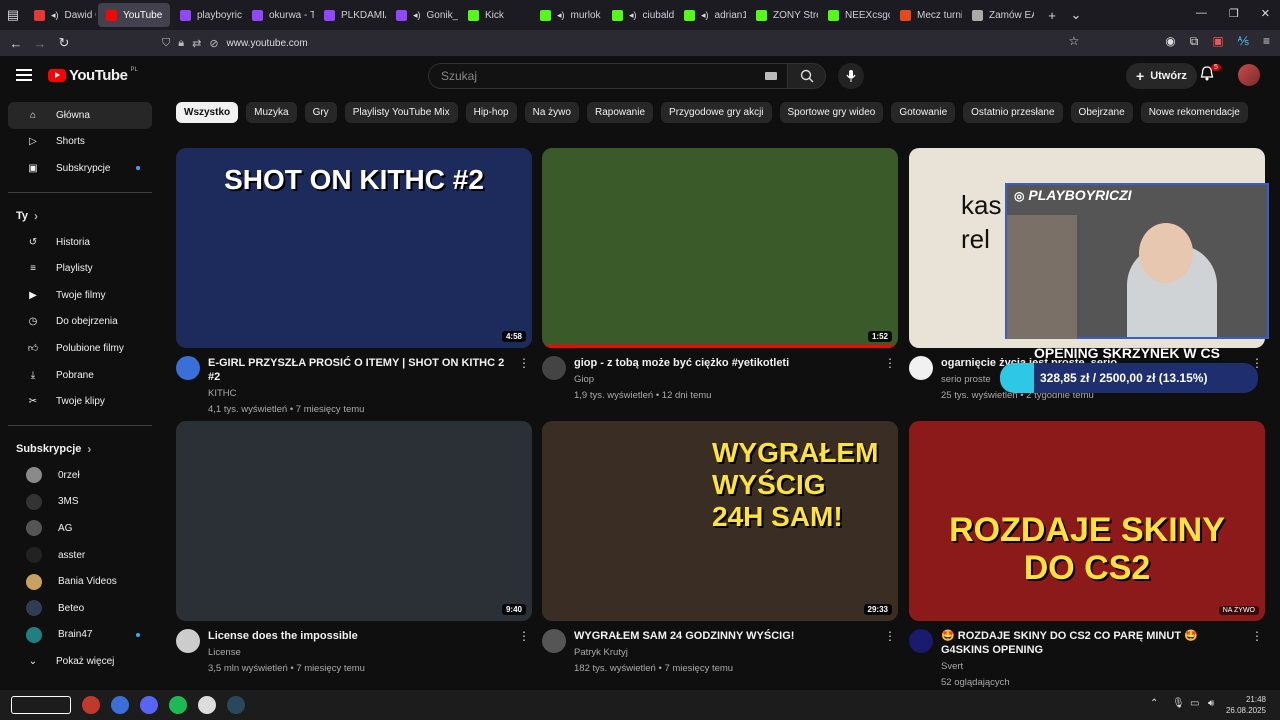 This screenshot has height=720, width=1280. What do you see at coordinates (639, 15) in the screenshot?
I see `browser-tab: ◂) ciubaldi S` at bounding box center [639, 15].